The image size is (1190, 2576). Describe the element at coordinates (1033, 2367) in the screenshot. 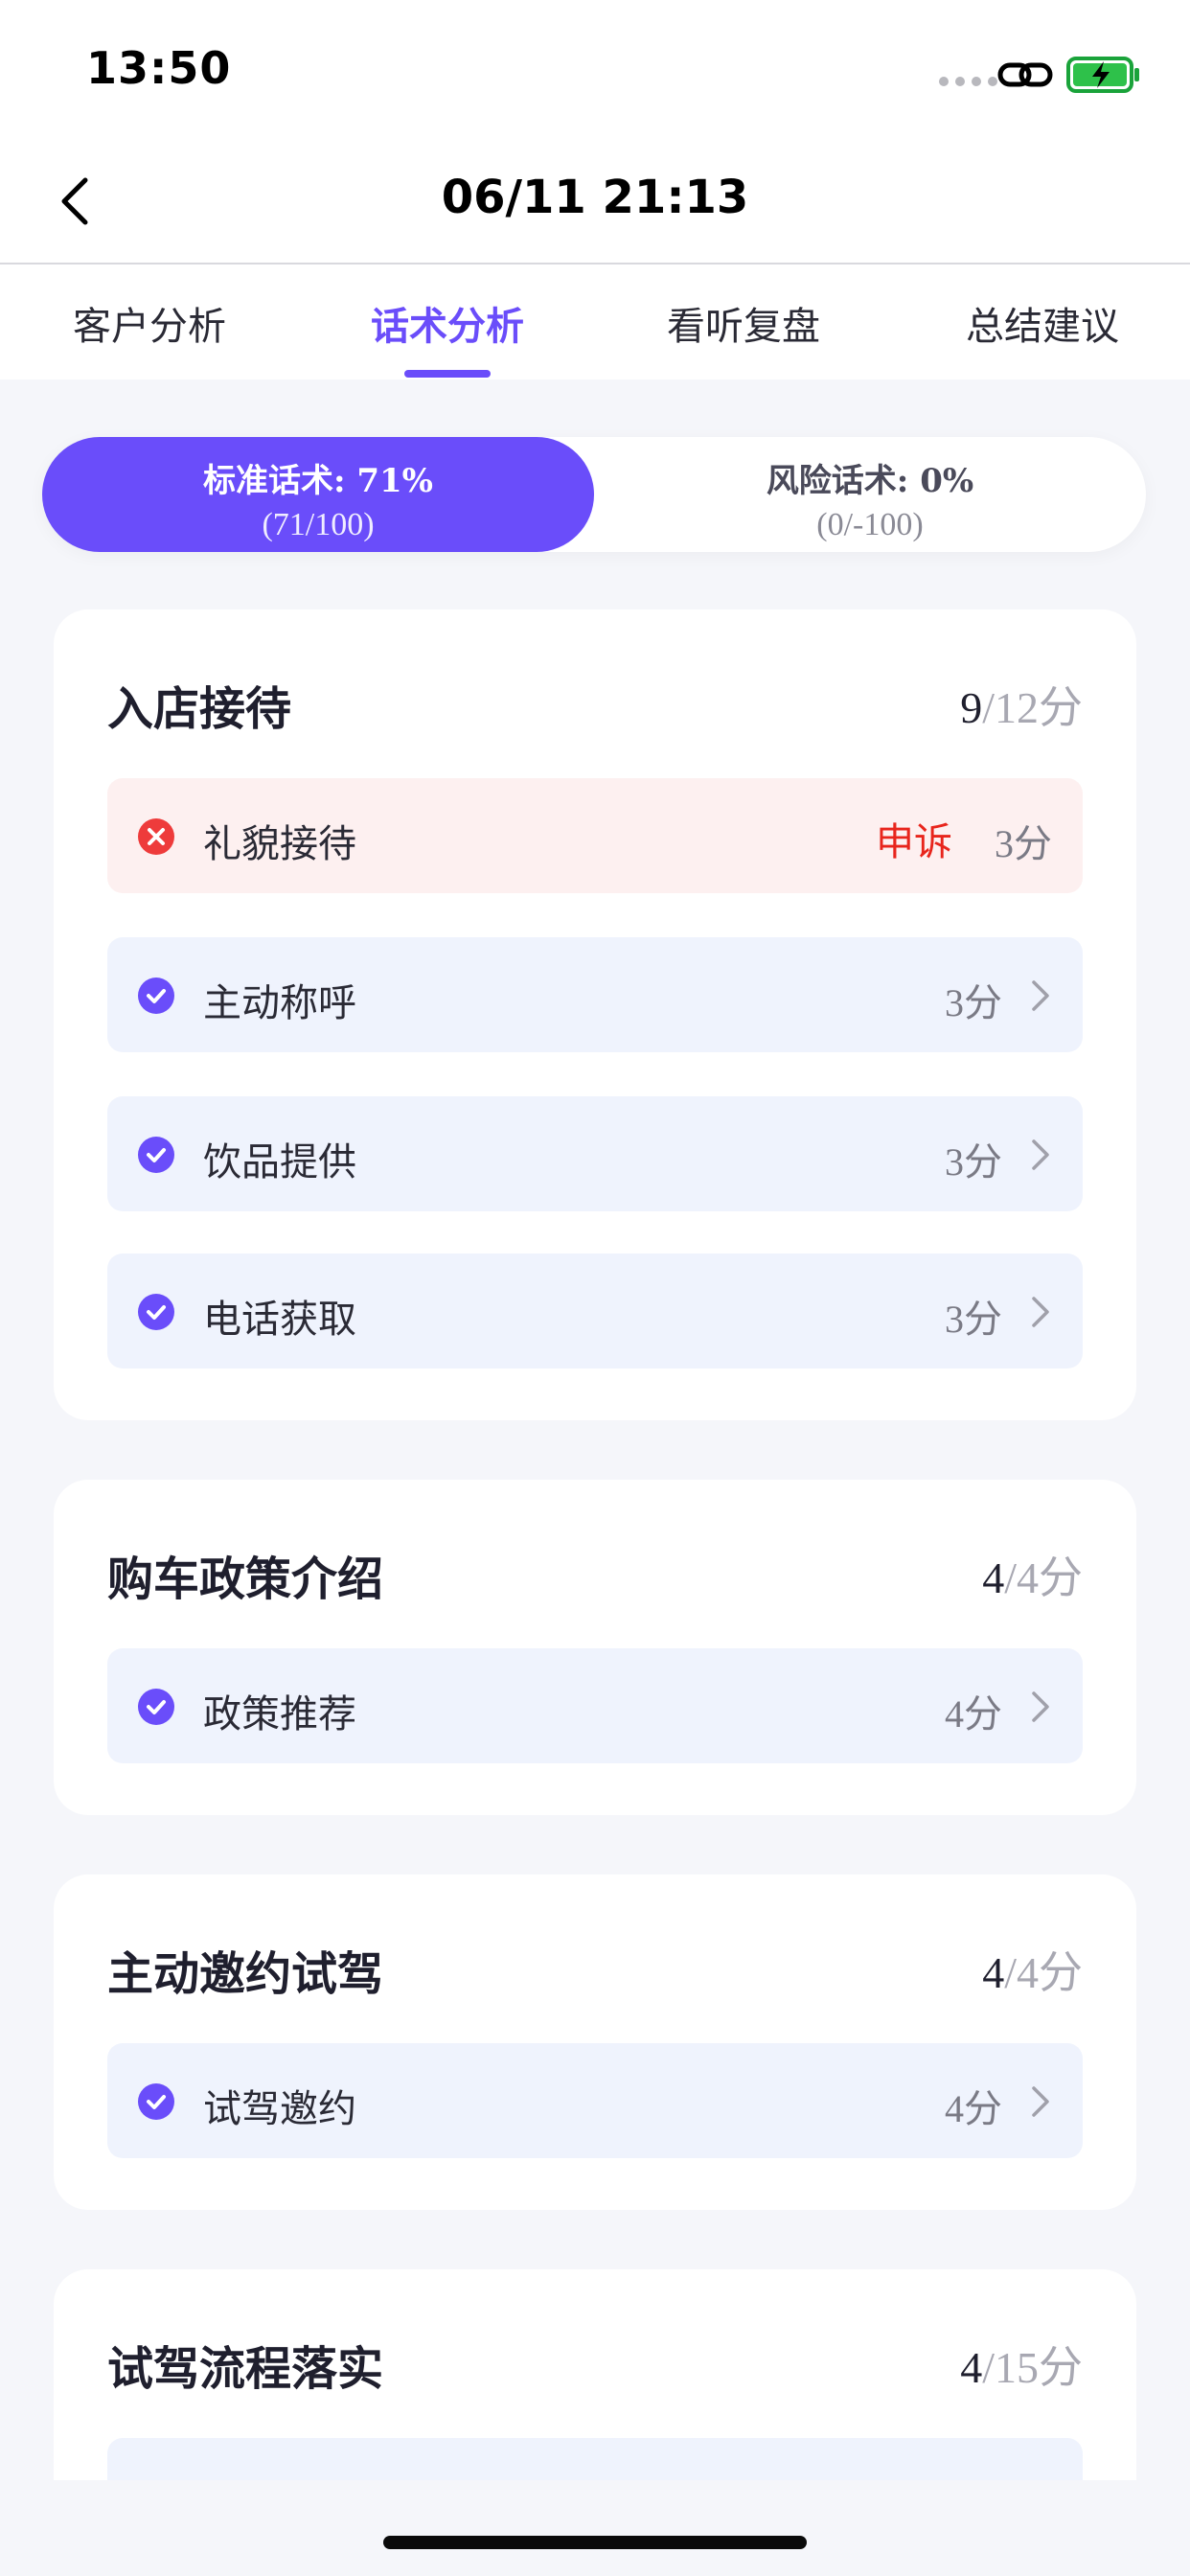

I see `section-score-total: /15分` at that location.